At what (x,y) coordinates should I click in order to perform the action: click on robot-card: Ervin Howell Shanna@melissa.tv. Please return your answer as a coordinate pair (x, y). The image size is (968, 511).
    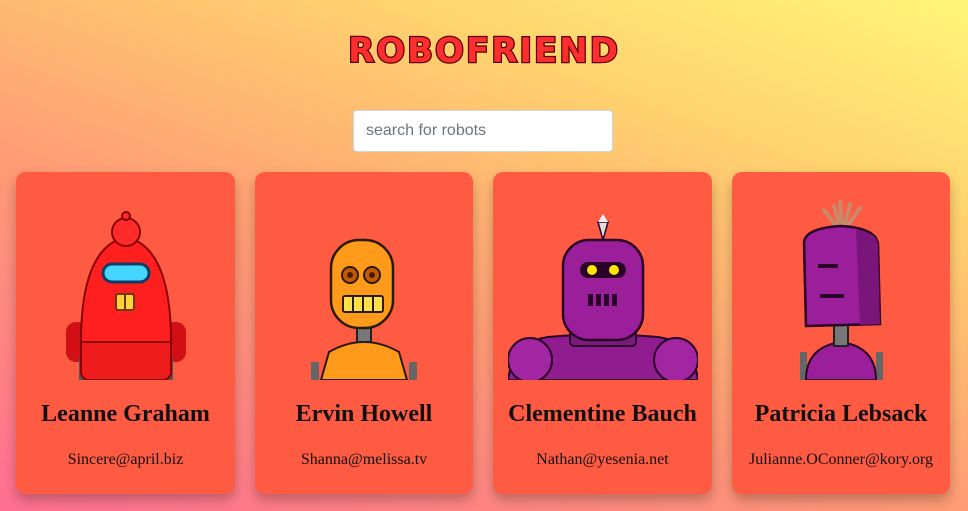
    Looking at the image, I should click on (364, 333).